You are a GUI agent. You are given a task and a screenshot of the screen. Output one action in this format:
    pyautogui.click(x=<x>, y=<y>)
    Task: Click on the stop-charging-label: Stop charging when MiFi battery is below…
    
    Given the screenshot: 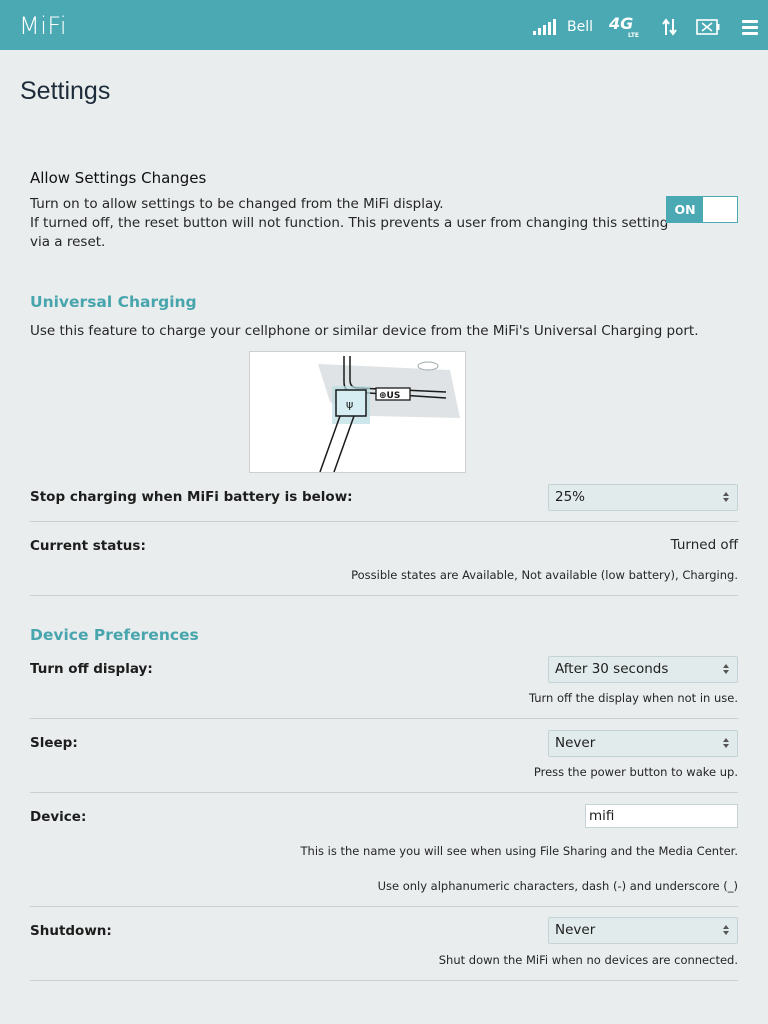 What is the action you would take?
    pyautogui.click(x=191, y=497)
    